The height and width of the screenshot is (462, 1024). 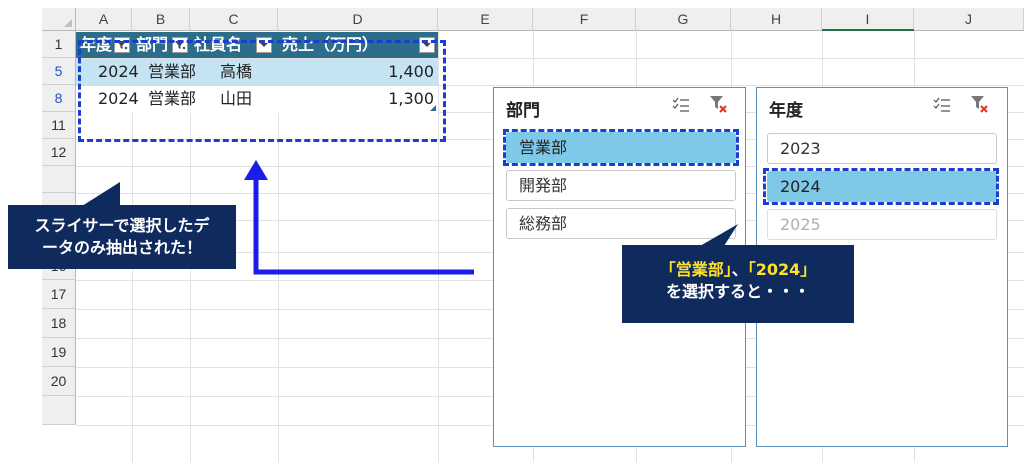 I want to click on callout-highlight-year: 「2024」, so click(x=782, y=269).